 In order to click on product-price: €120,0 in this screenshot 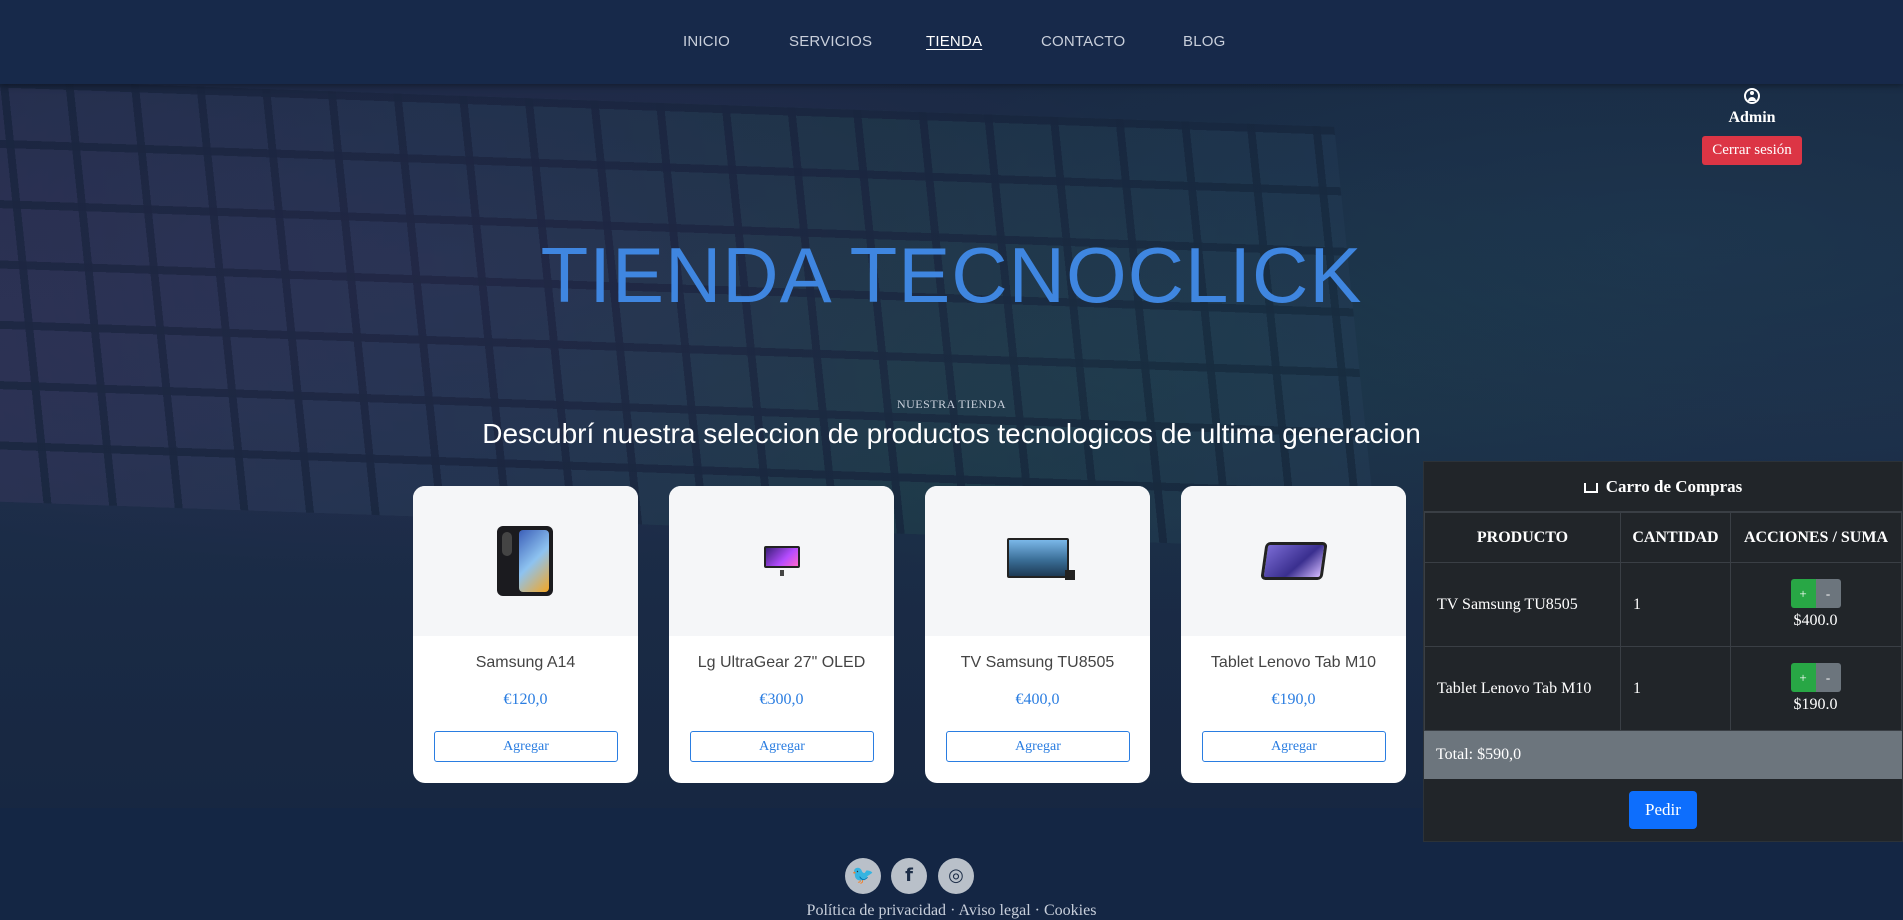, I will do `click(525, 699)`.